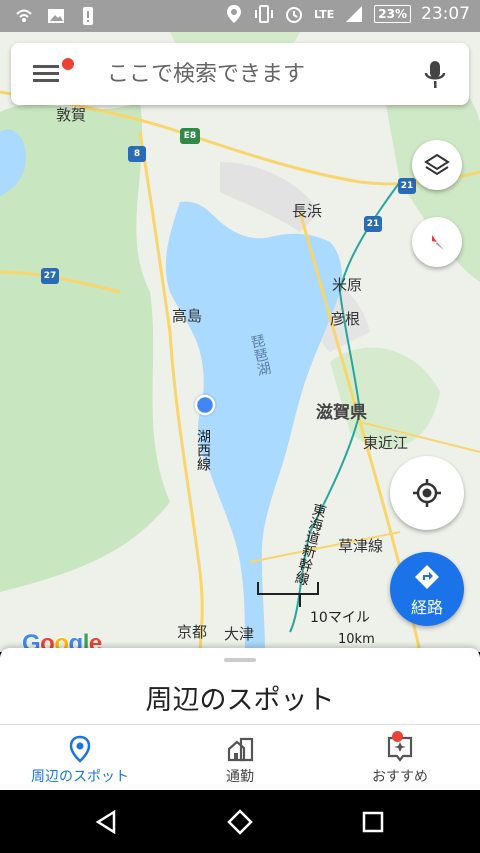 Image resolution: width=480 pixels, height=853 pixels. I want to click on crosshair-icon, so click(427, 493).